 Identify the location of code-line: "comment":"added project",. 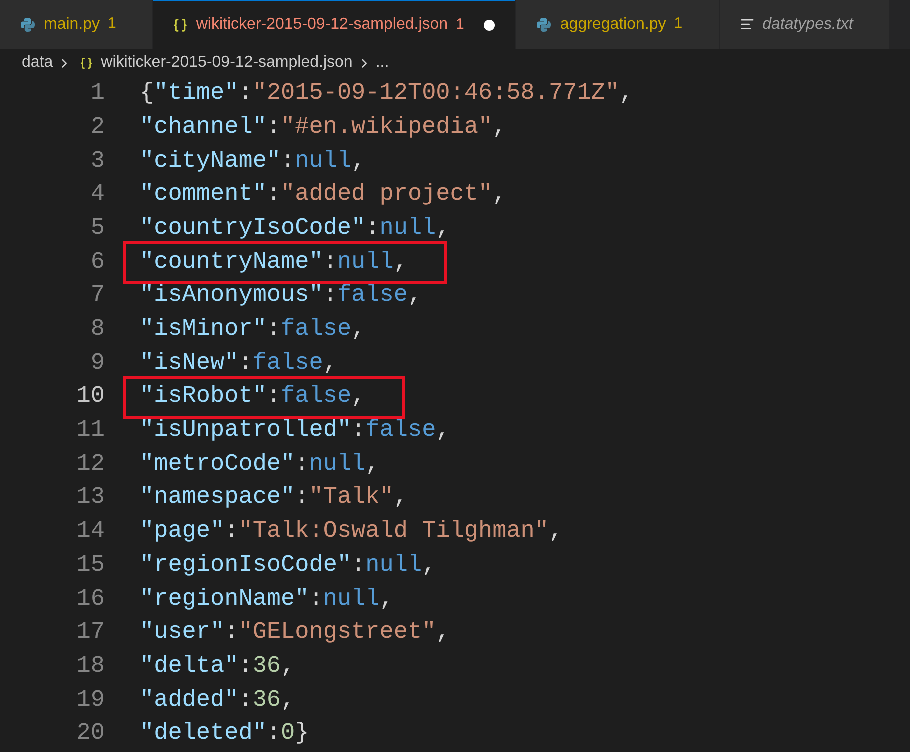
(323, 195).